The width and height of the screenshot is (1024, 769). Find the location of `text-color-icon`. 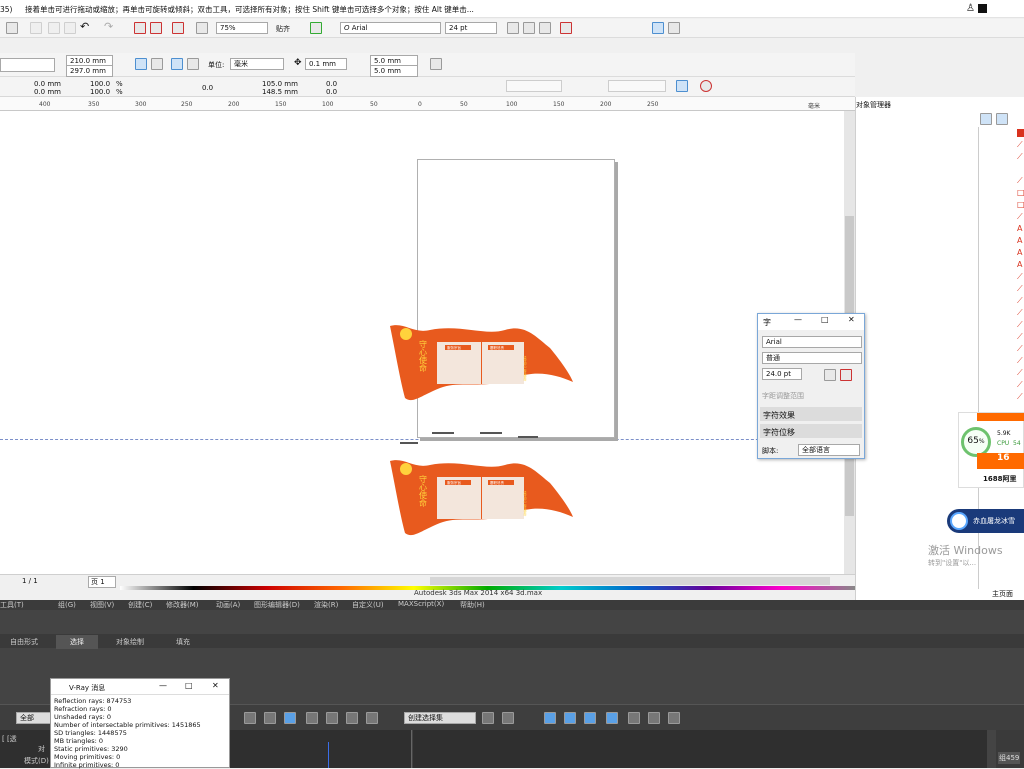

text-color-icon is located at coordinates (566, 28).